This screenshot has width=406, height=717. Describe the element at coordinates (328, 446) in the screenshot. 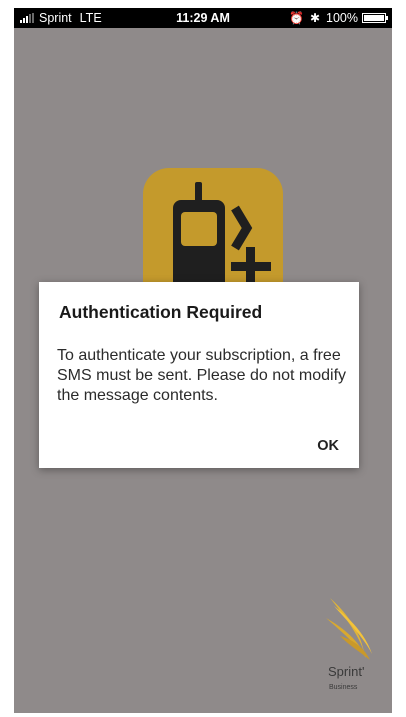

I see `ok-button: OK` at that location.